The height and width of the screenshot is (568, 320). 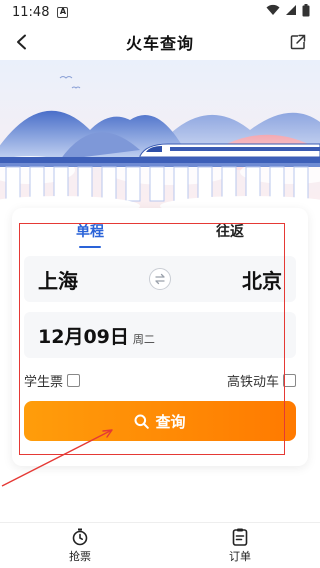 What do you see at coordinates (160, 335) in the screenshot?
I see `departure-date-selector: 12月09日 周二` at bounding box center [160, 335].